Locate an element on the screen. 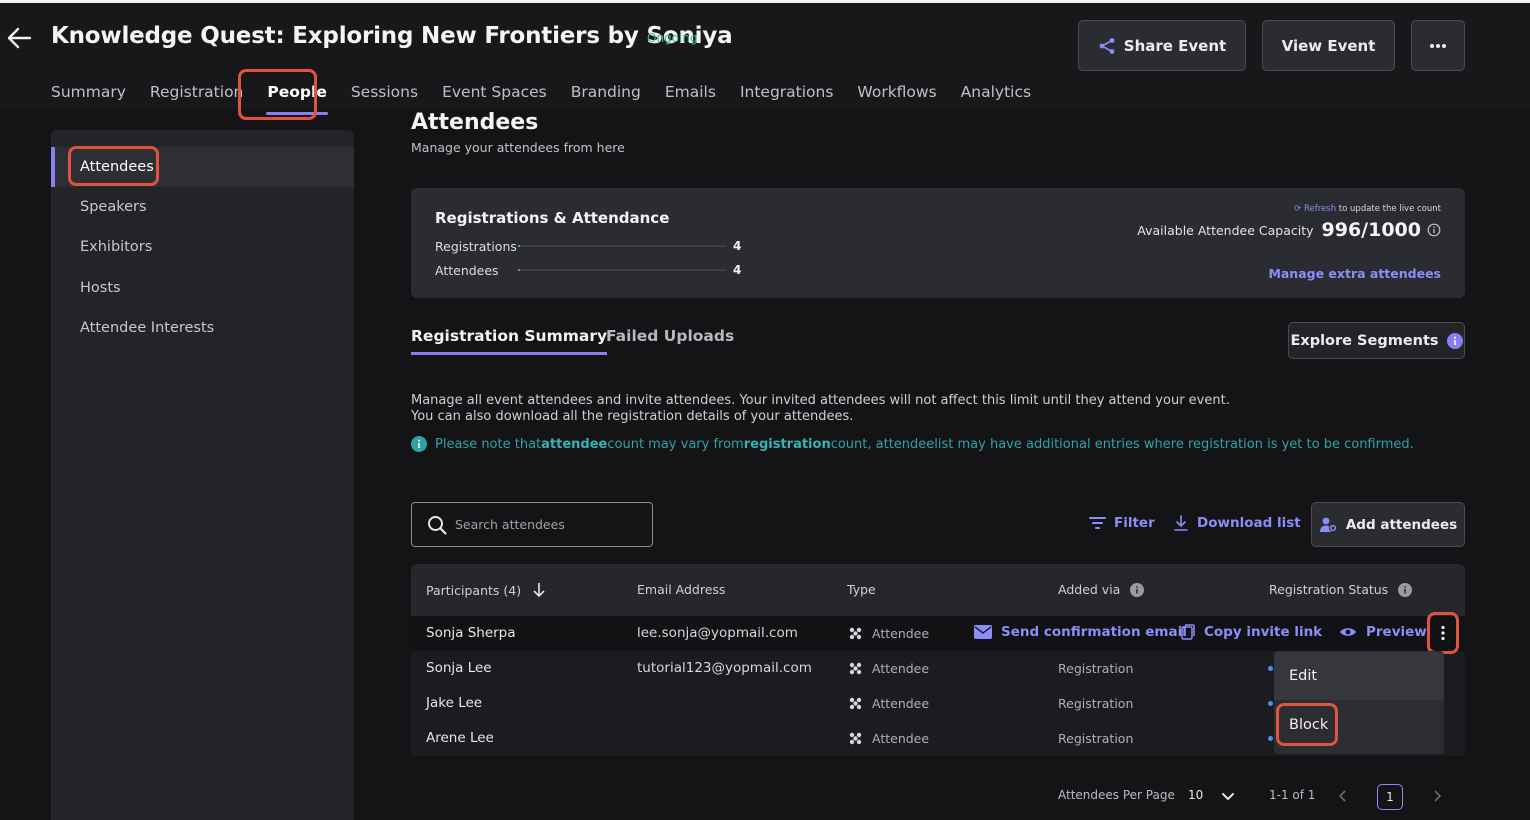  download-list-button: Download list is located at coordinates (1237, 523).